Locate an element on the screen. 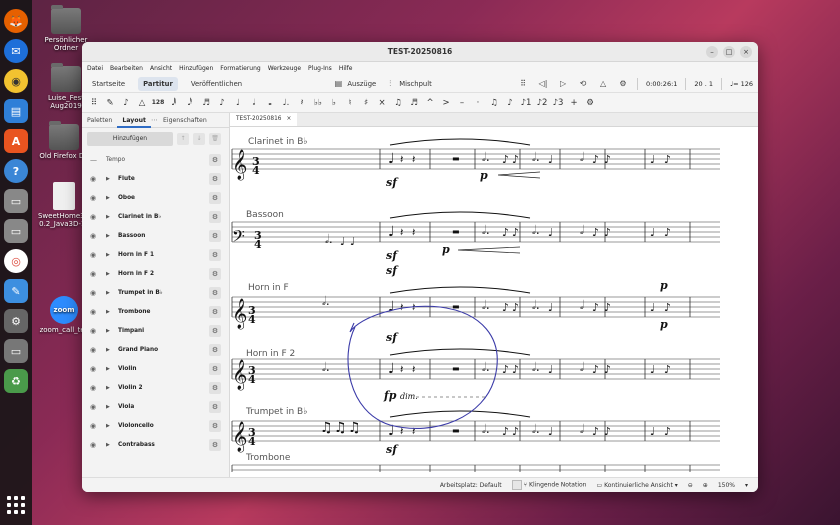  list-item-instrument: ◉ ▶ Horn in F 2 ⚙ is located at coordinates (155, 273).